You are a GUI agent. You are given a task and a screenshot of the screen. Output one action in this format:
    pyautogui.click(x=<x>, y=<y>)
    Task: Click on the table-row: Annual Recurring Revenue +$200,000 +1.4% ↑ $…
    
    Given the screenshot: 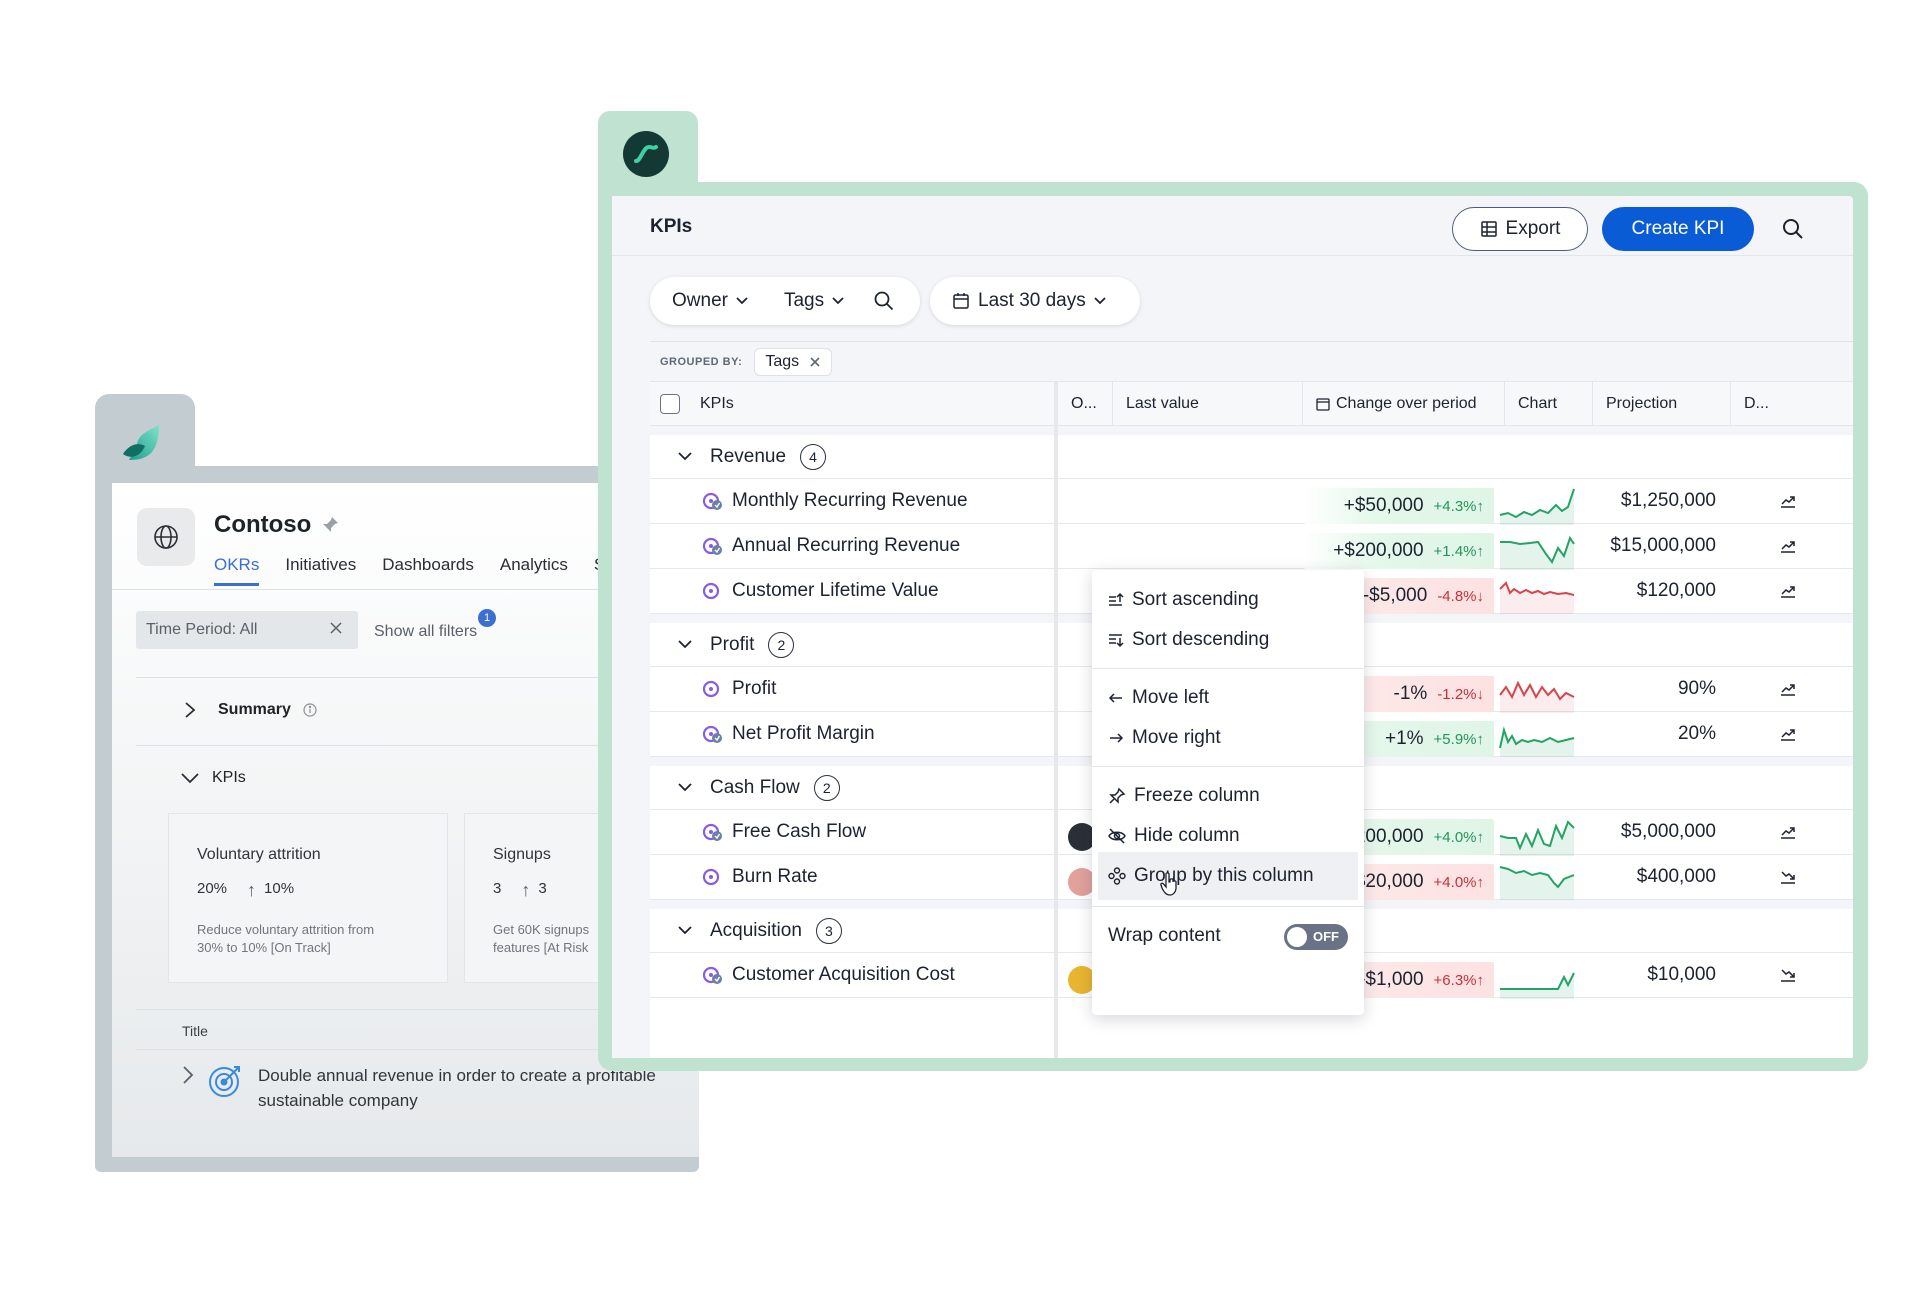 What is the action you would take?
    pyautogui.click(x=1251, y=547)
    